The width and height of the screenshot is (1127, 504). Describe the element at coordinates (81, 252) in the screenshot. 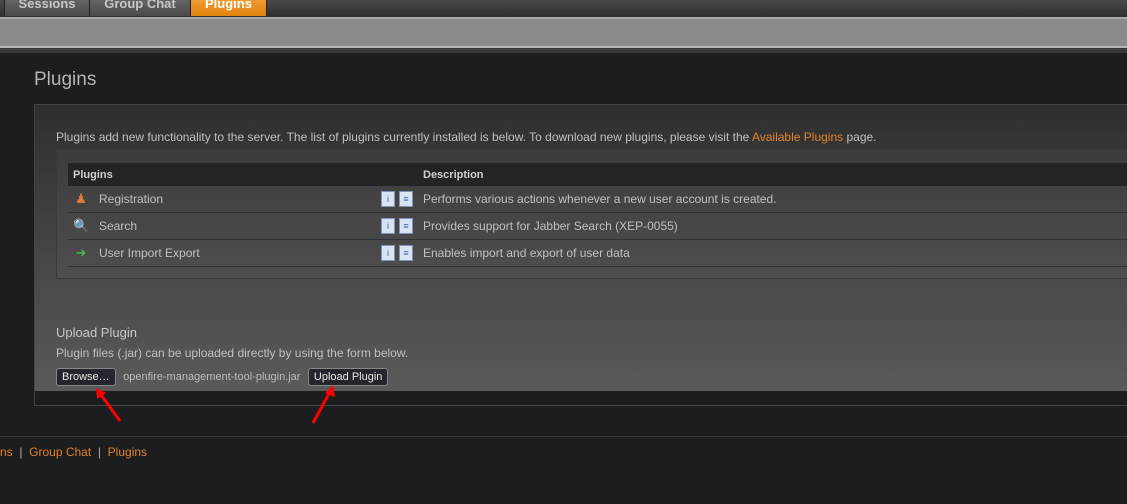

I see `user-export-icon: ➜` at that location.